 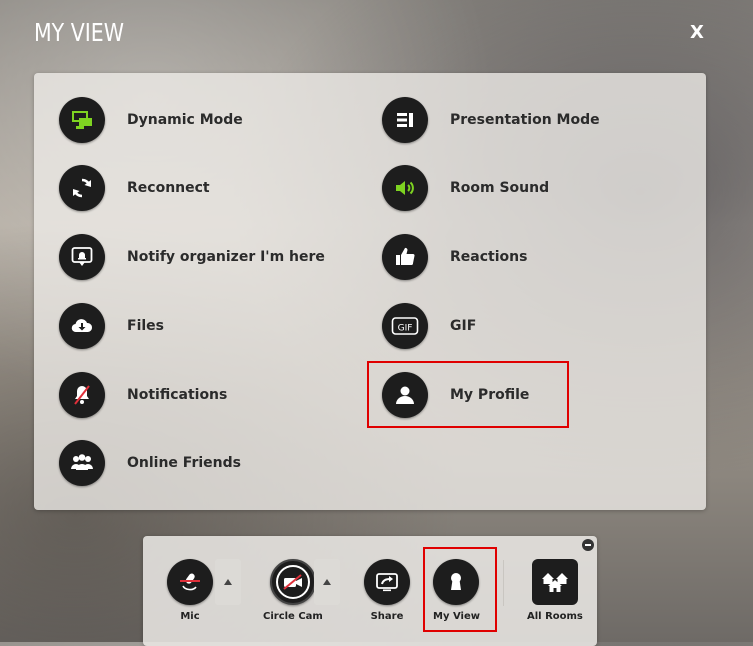 What do you see at coordinates (405, 329) in the screenshot?
I see `svg-text: GIF` at bounding box center [405, 329].